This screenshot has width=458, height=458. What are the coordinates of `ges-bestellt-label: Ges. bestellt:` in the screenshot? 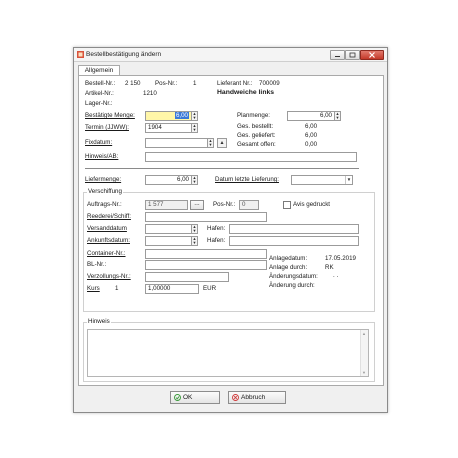 It's located at (255, 126).